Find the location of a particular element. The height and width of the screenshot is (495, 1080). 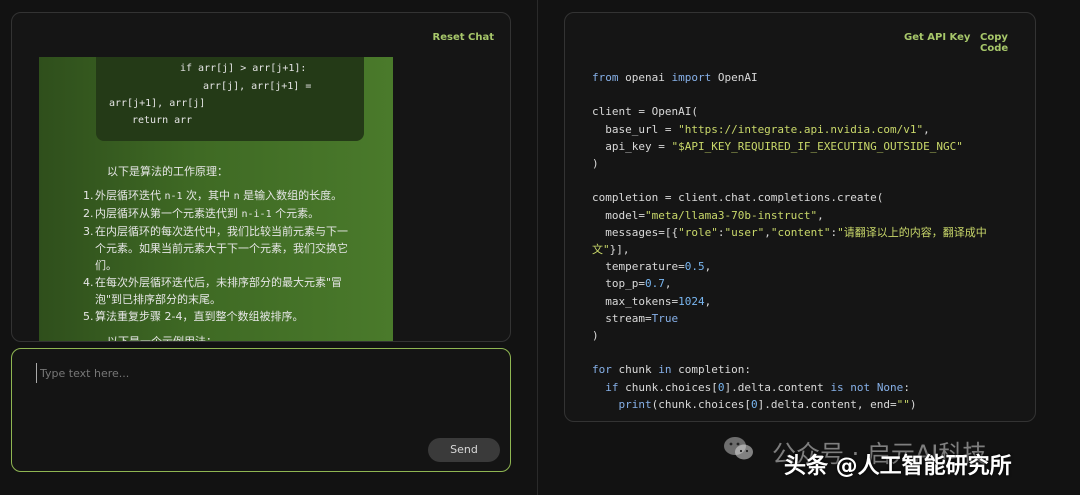

watermark-source: 头条 @人工智能研究所 is located at coordinates (898, 466).